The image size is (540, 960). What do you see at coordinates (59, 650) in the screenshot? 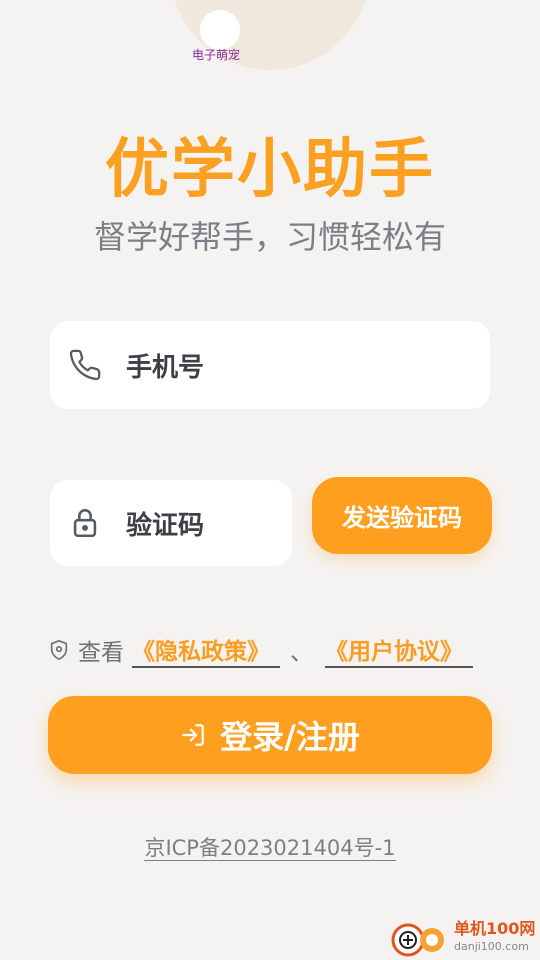
I see `shield-icon` at bounding box center [59, 650].